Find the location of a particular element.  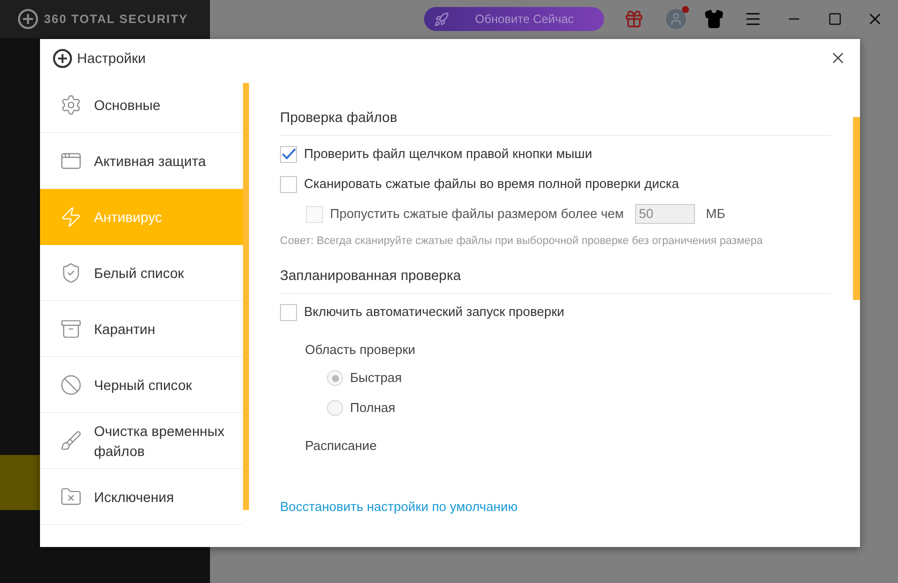

user-avatar-icon is located at coordinates (676, 19).